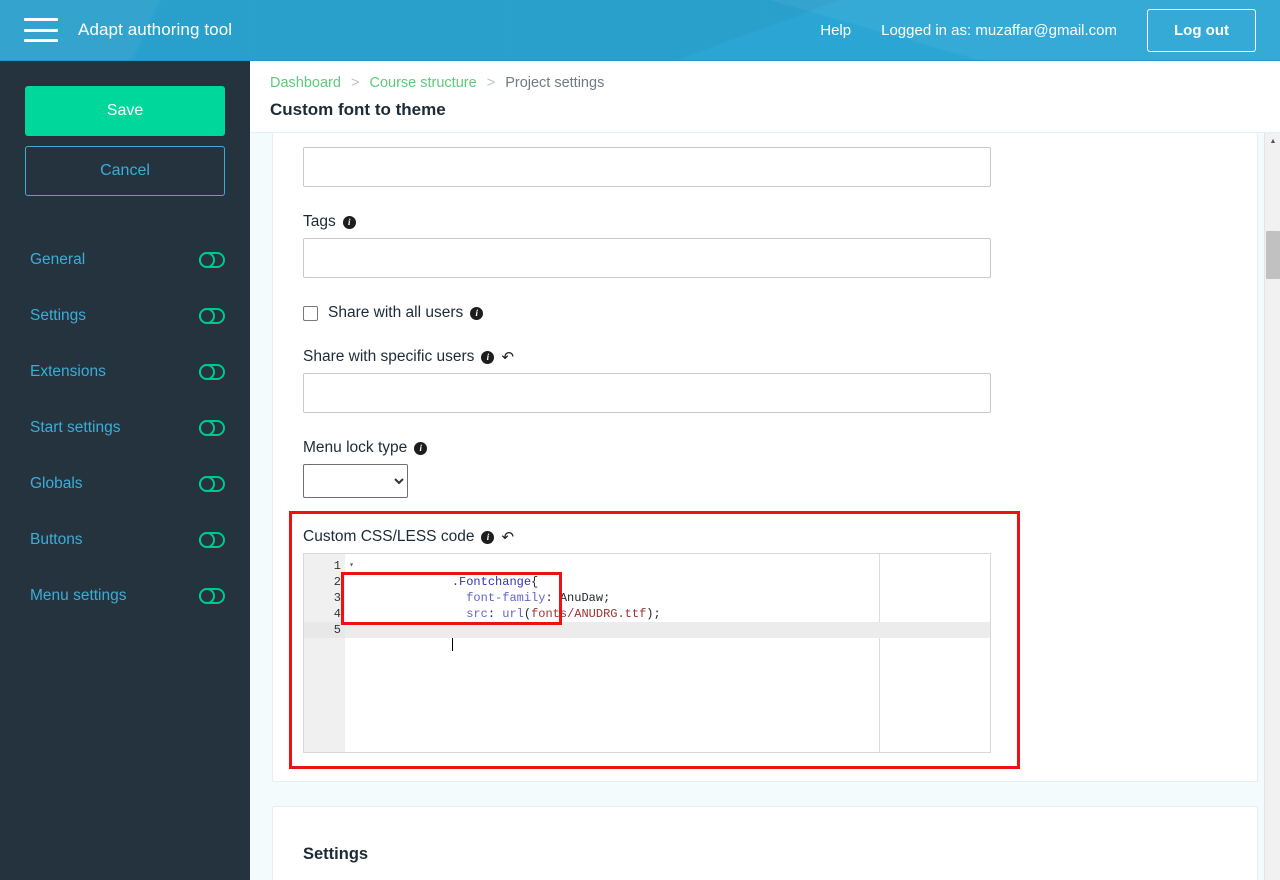  I want to click on share-with-all-users-label-text: Share with all users, so click(396, 312).